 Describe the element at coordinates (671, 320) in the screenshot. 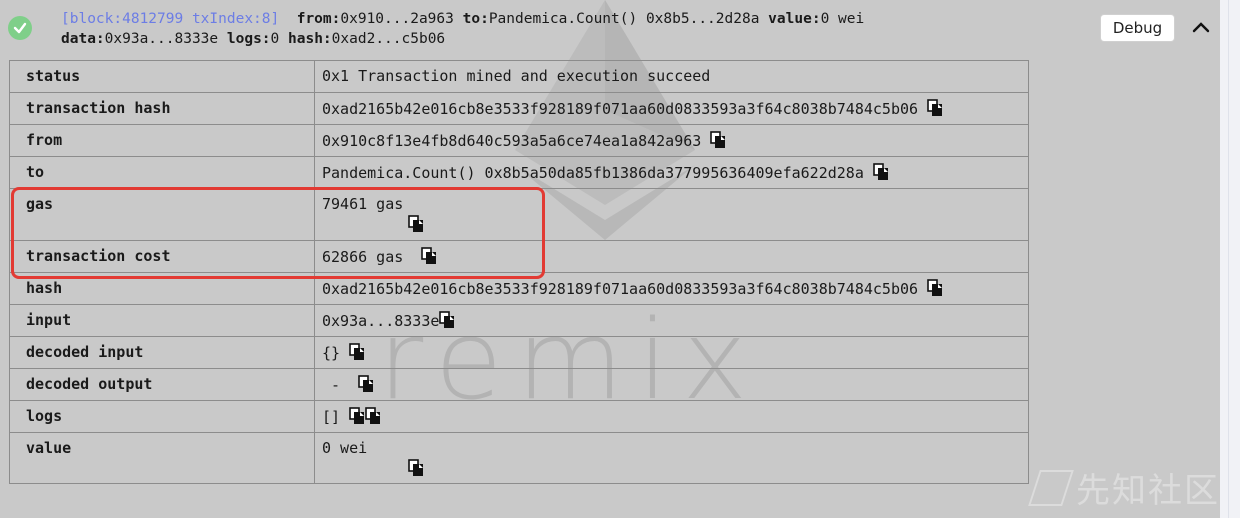

I see `row-value-input: 0x93a...8333e` at that location.